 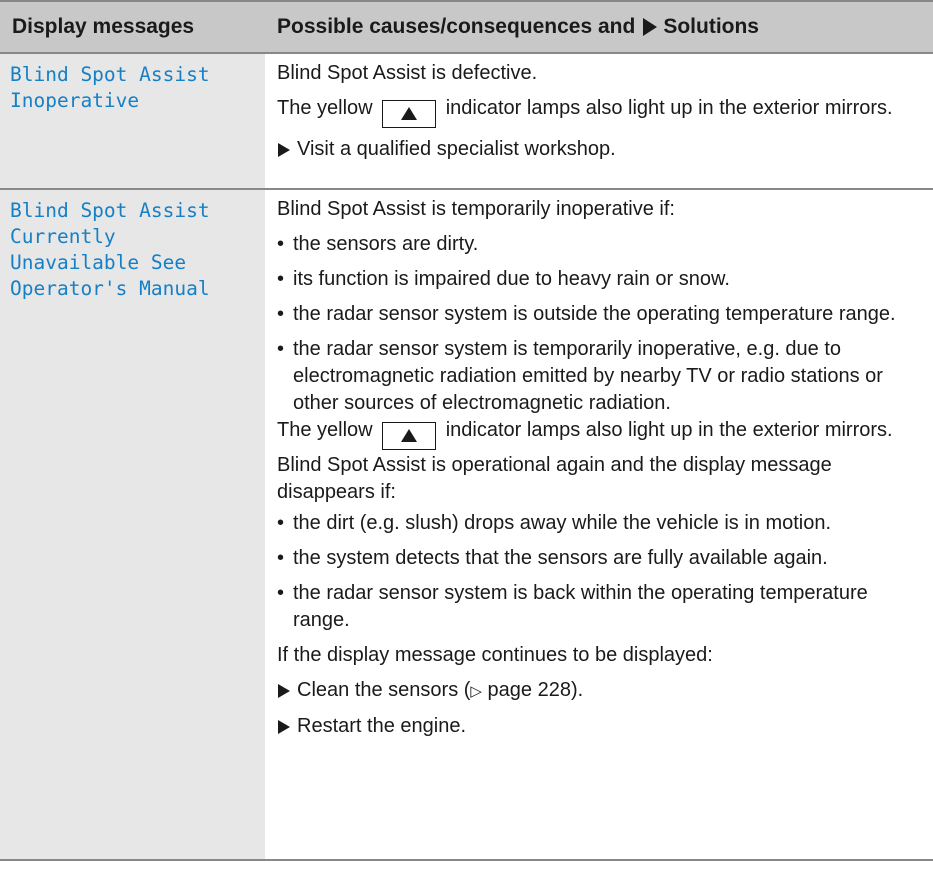 What do you see at coordinates (476, 691) in the screenshot?
I see `page-reference-icon: ▷` at bounding box center [476, 691].